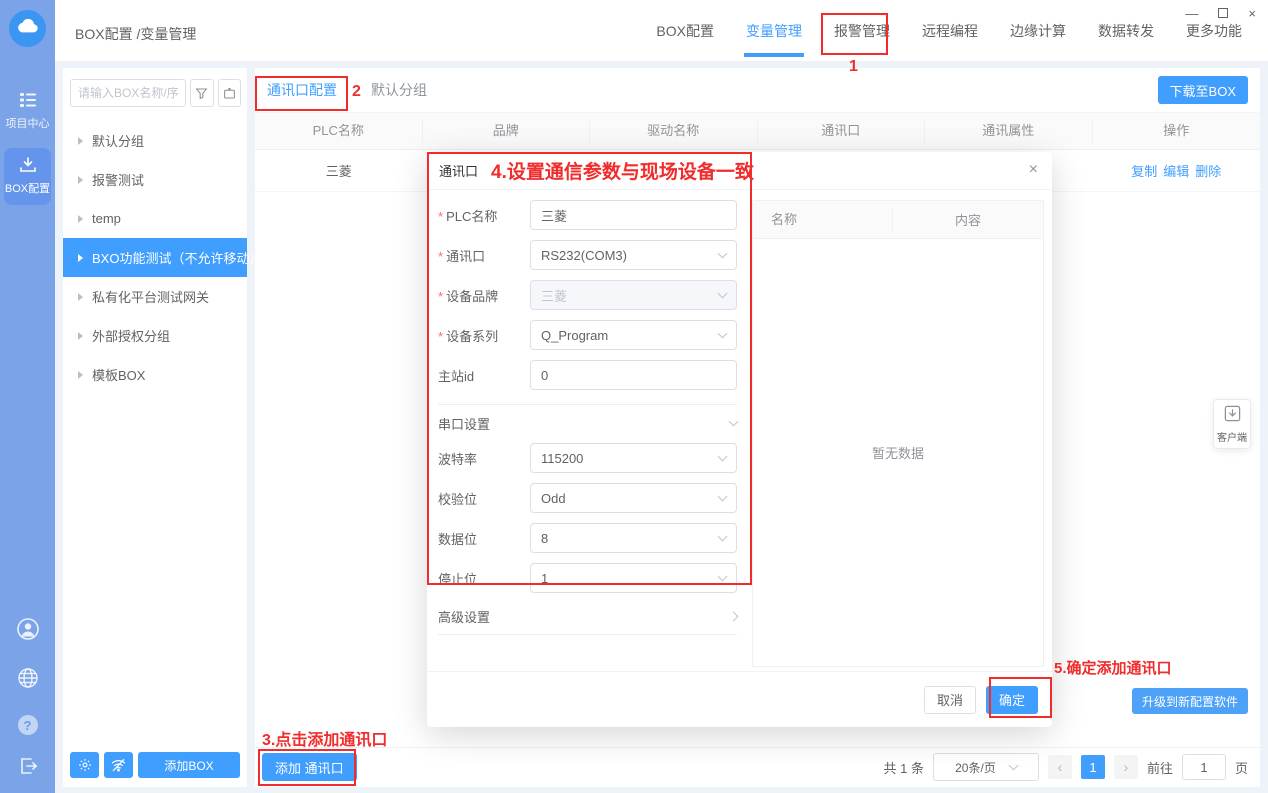 This screenshot has height=793, width=1268. Describe the element at coordinates (202, 93) in the screenshot. I see `filter-button` at that location.